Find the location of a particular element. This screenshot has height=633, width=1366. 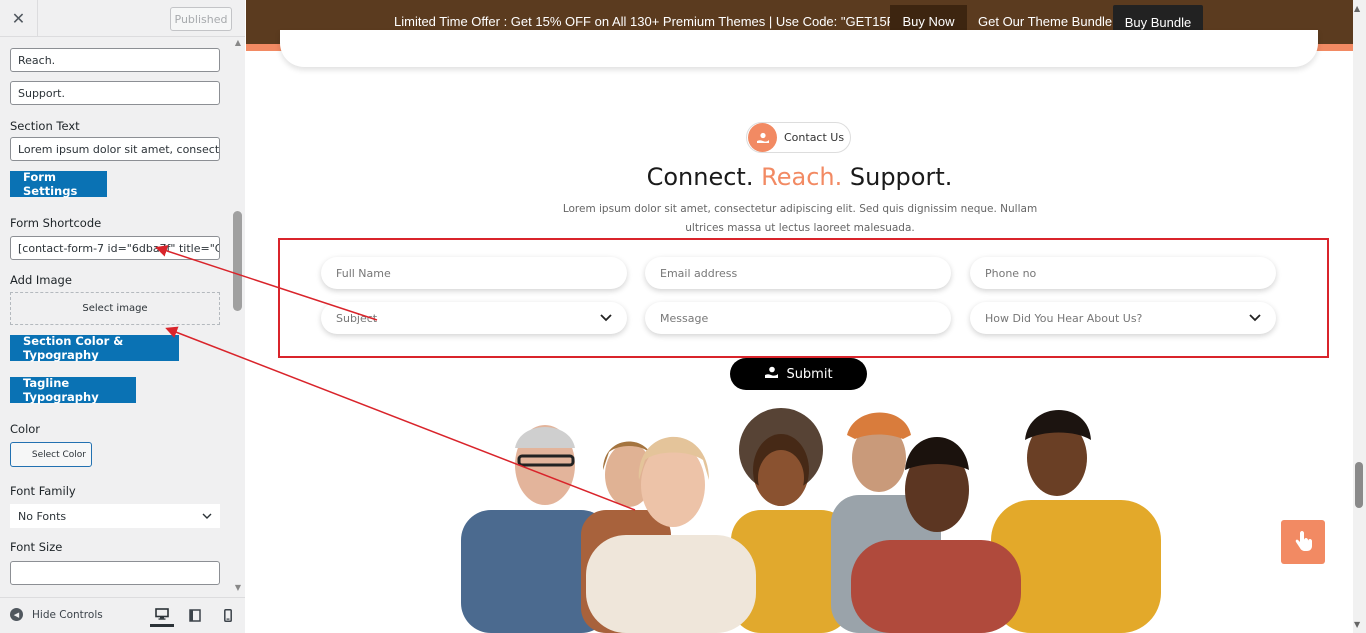

sidebar-footer: ◀ Hide Controls is located at coordinates (122, 615).